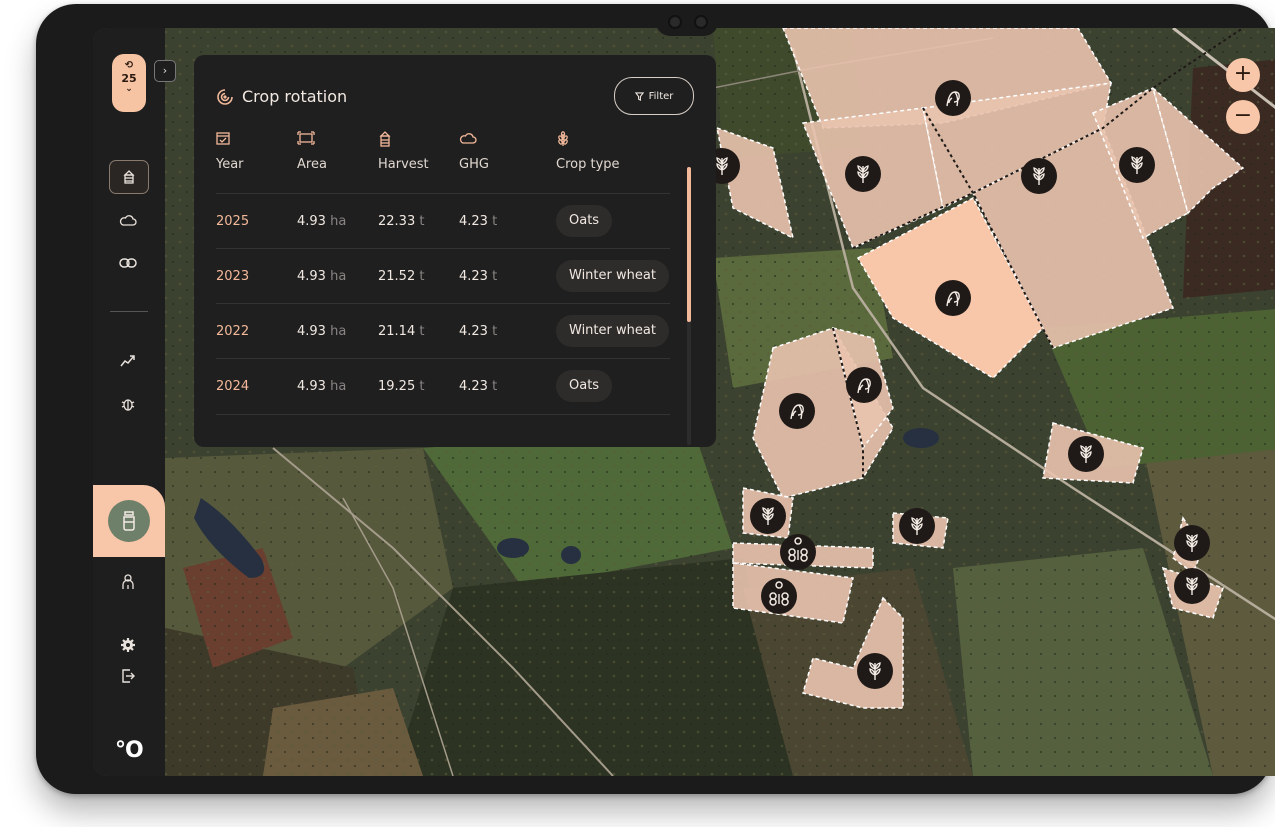 The width and height of the screenshot is (1275, 827). What do you see at coordinates (128, 263) in the screenshot?
I see `link-icon` at bounding box center [128, 263].